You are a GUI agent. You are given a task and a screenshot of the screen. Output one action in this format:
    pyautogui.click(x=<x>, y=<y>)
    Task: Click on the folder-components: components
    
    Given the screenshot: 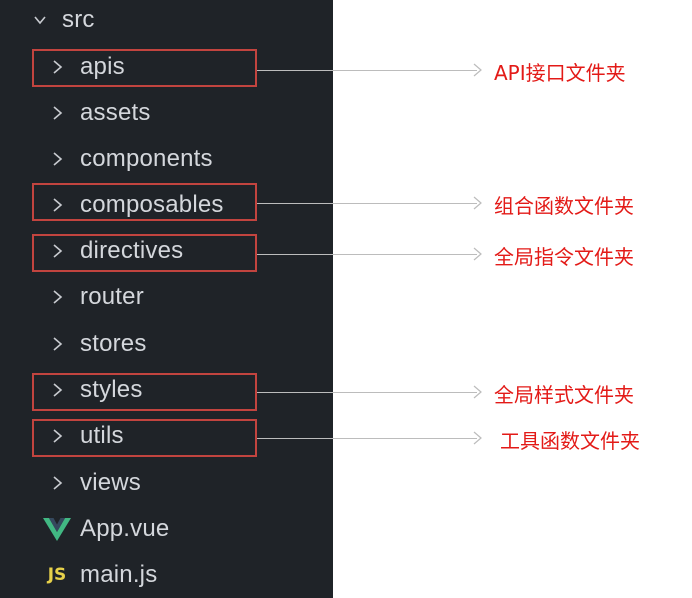 What is the action you would take?
    pyautogui.click(x=166, y=159)
    